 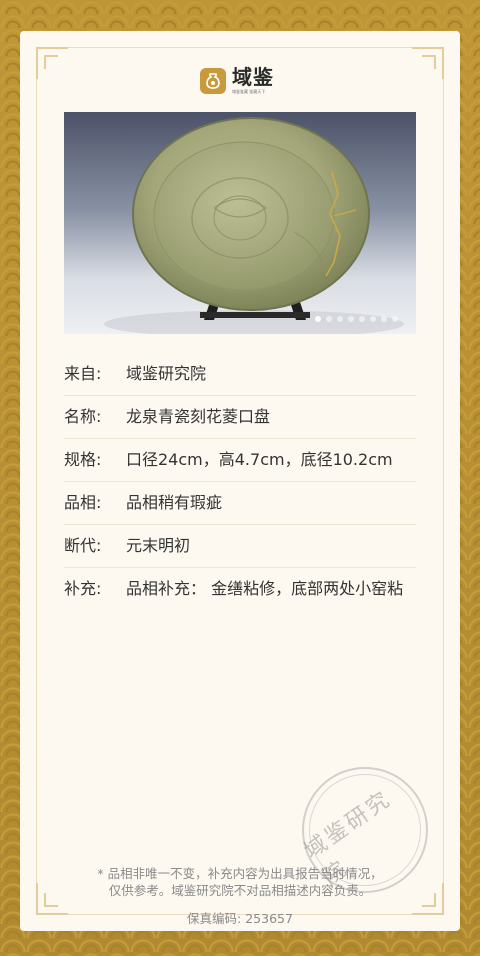 What do you see at coordinates (240, 890) in the screenshot?
I see `disclaimer-line: 仅供参考。域鉴研究院不对品相描述内容负责。` at bounding box center [240, 890].